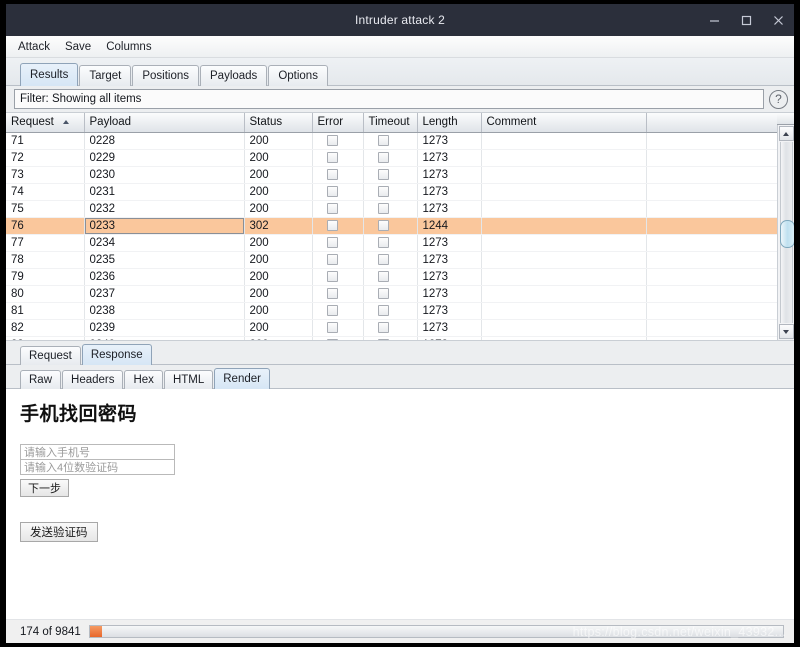  Describe the element at coordinates (785, 119) in the screenshot. I see `scrollbar-corner` at that location.